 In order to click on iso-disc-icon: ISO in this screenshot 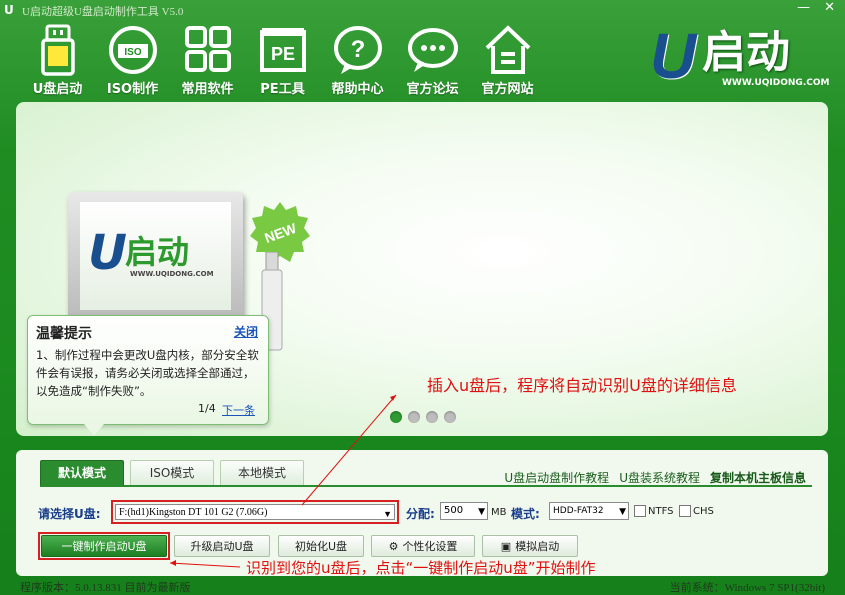, I will do `click(132, 50)`.